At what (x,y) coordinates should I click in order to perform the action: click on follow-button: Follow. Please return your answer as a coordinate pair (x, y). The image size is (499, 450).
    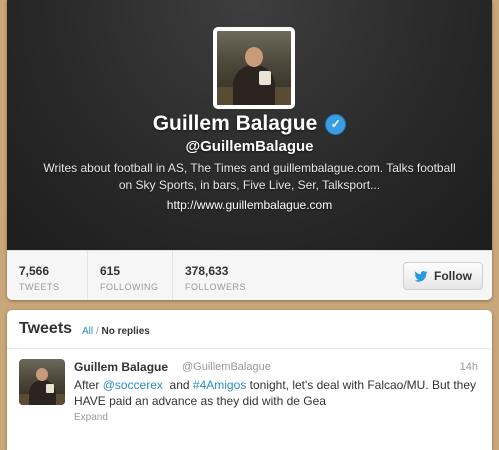
    Looking at the image, I should click on (443, 276).